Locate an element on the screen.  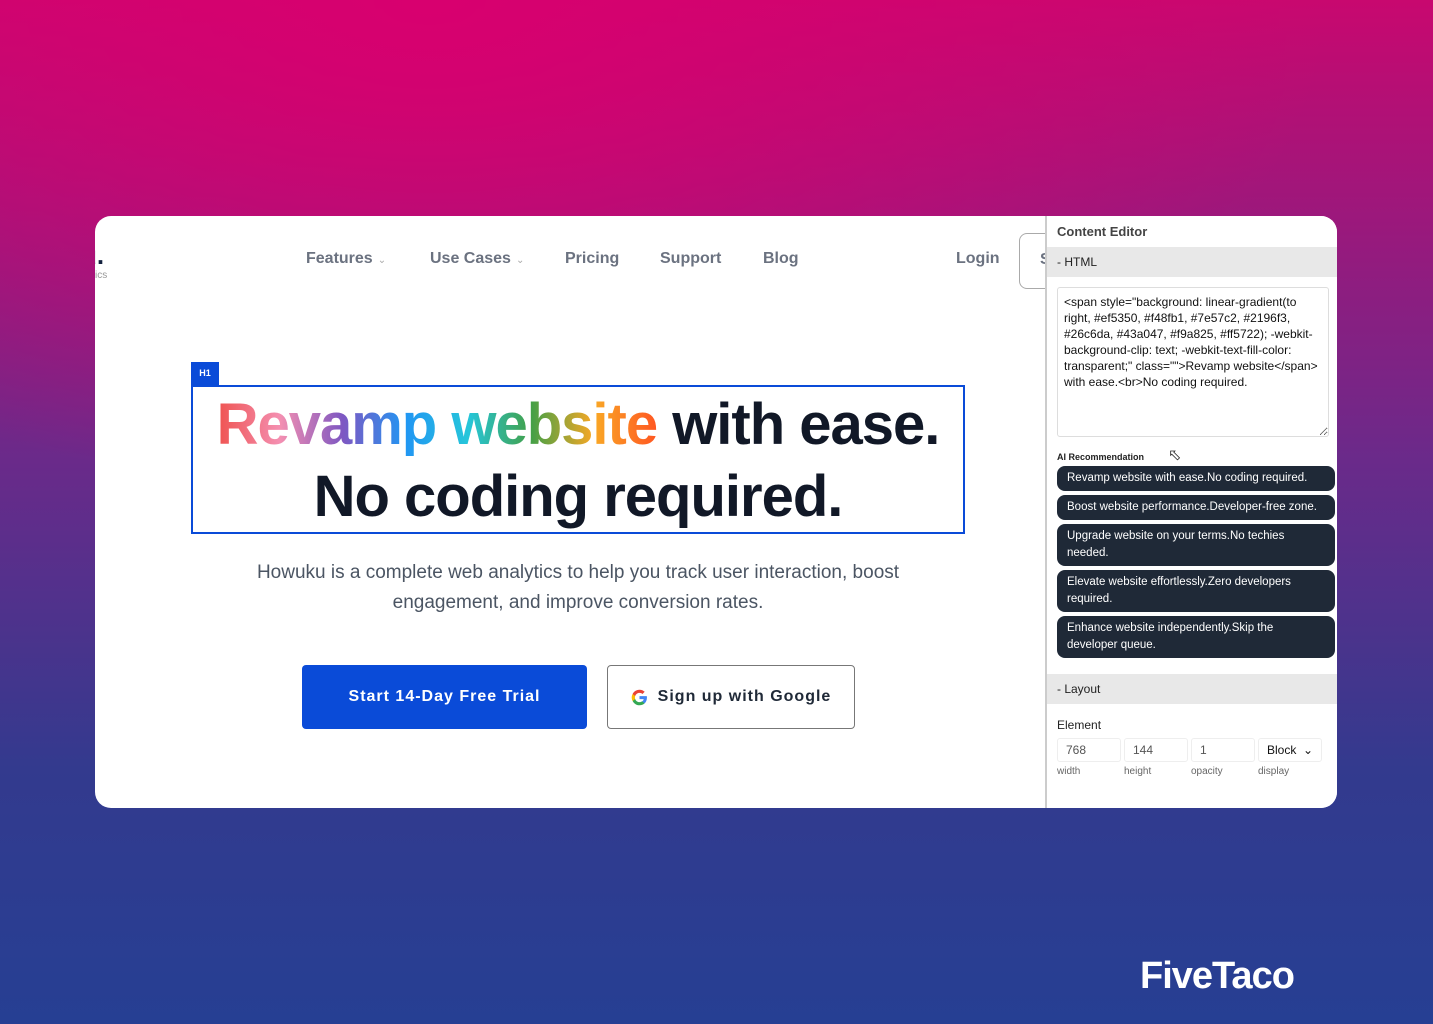
google-icon is located at coordinates (639, 697).